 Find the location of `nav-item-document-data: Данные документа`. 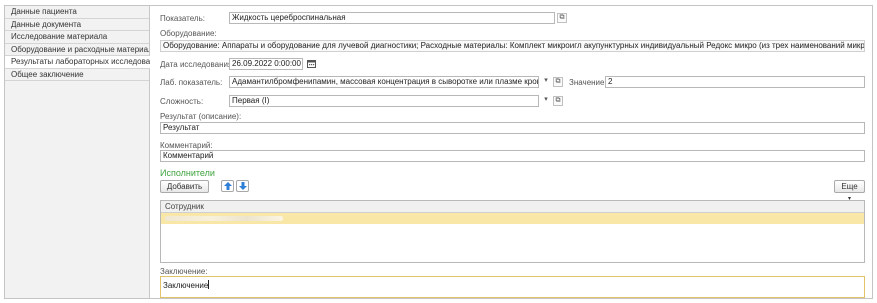

nav-item-document-data: Данные документа is located at coordinates (77, 25).